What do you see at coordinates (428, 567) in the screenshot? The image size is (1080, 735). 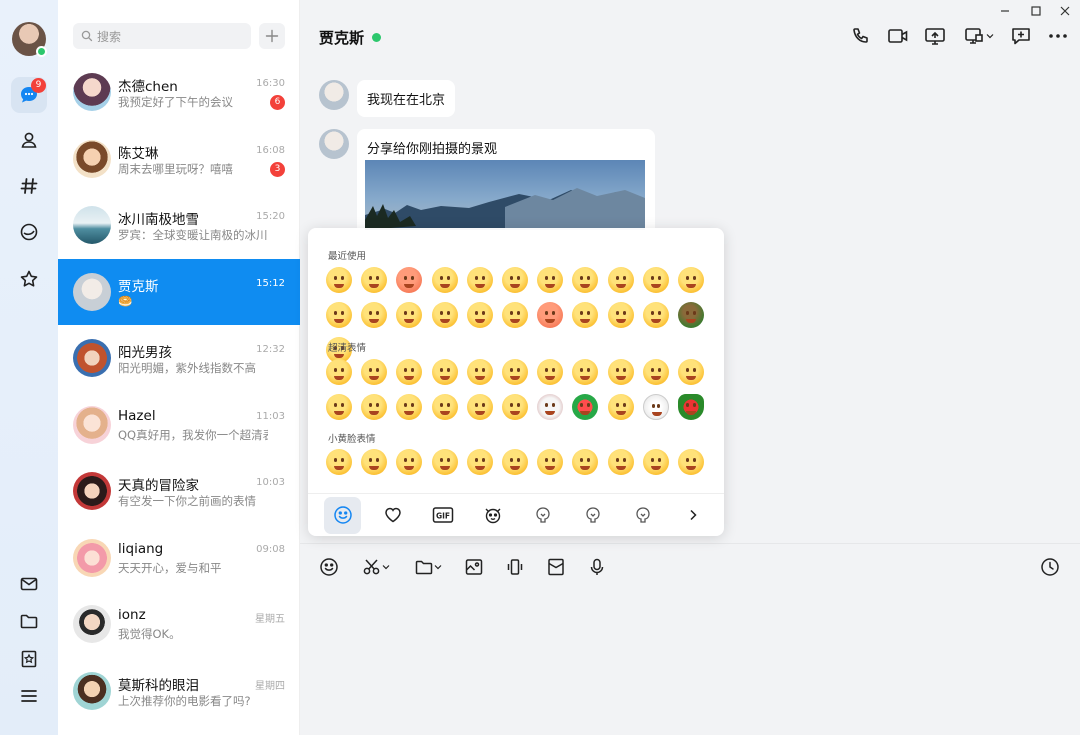 I see `send-file-dropdown` at bounding box center [428, 567].